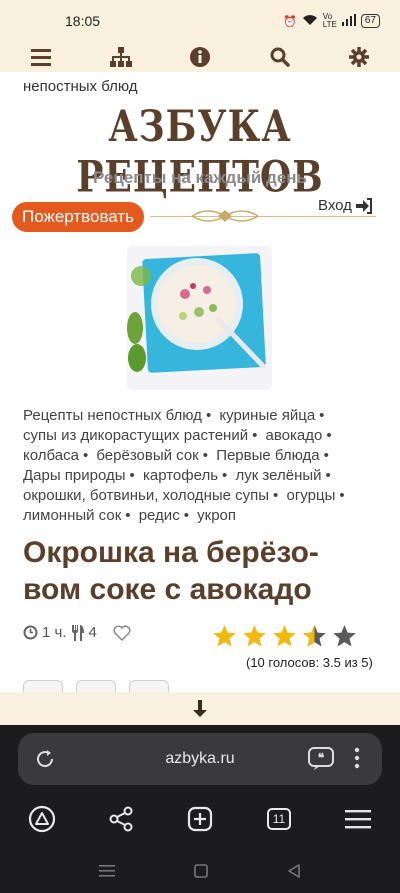 This screenshot has width=400, height=893. I want to click on site-tagline: Рецепты на каждый день, so click(200, 177).